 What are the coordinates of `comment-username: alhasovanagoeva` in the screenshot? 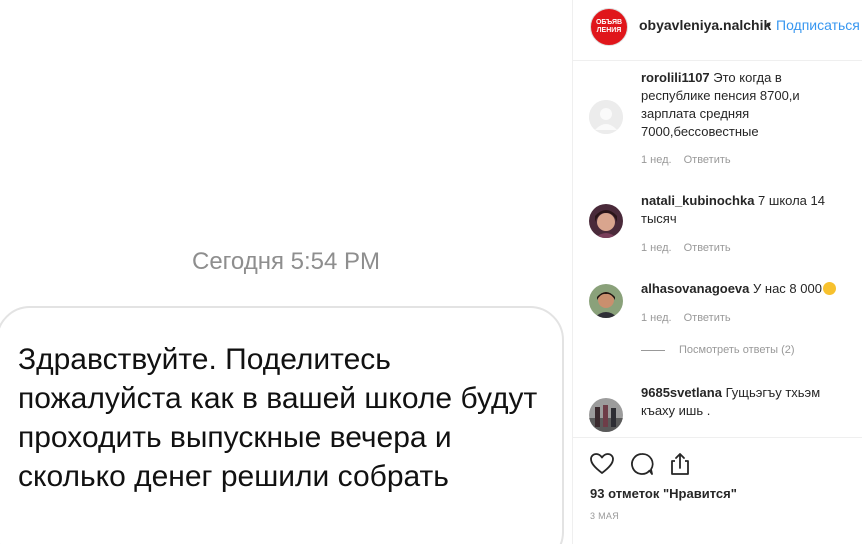 It's located at (695, 288).